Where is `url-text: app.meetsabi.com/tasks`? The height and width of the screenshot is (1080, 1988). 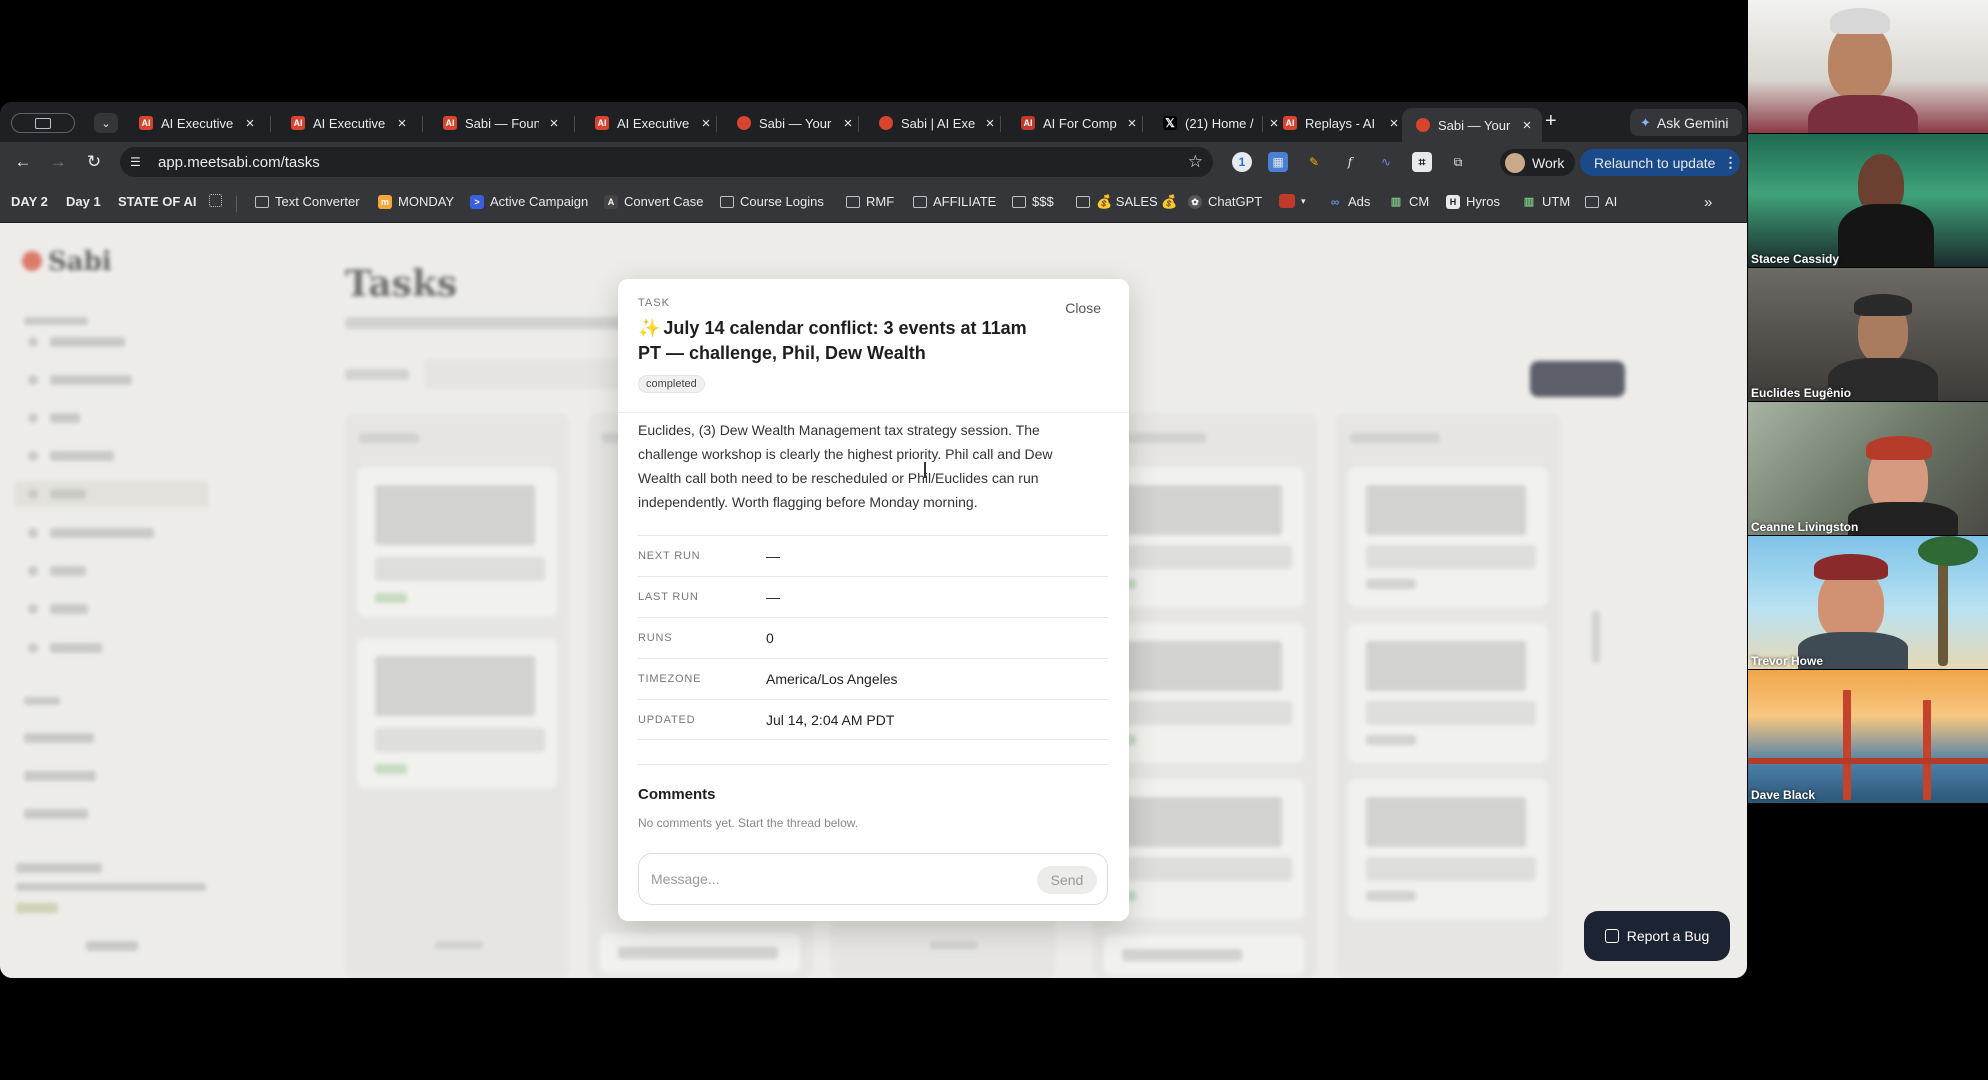
url-text: app.meetsabi.com/tasks is located at coordinates (239, 162).